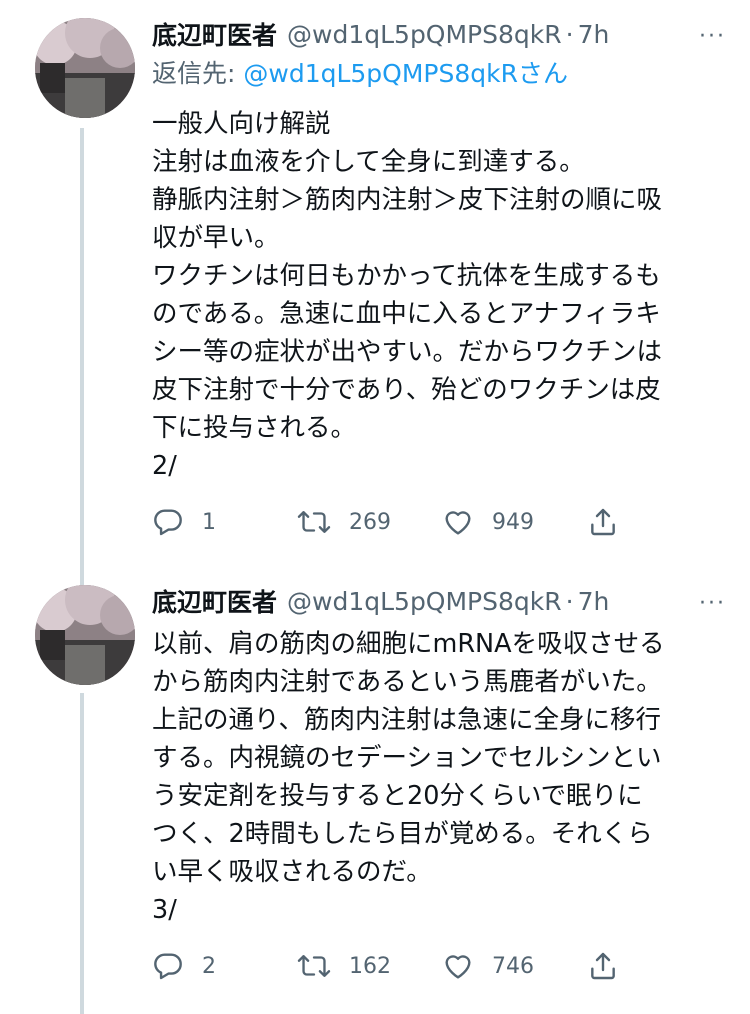 This screenshot has width=750, height=1014. Describe the element at coordinates (209, 966) in the screenshot. I see `reply-count: 2` at that location.